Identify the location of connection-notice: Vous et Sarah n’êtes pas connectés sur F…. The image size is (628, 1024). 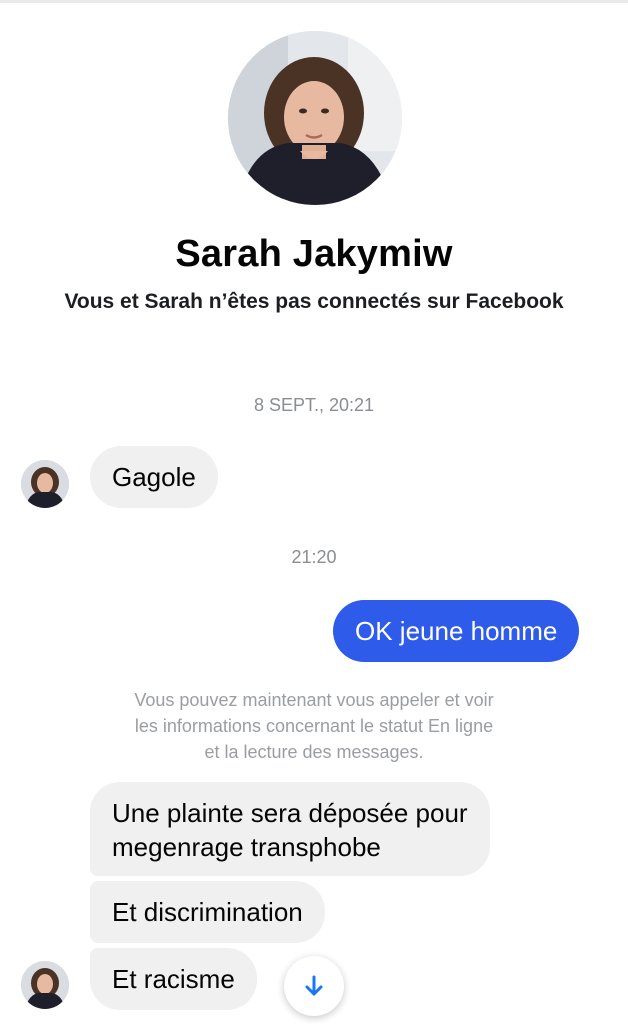
(314, 301).